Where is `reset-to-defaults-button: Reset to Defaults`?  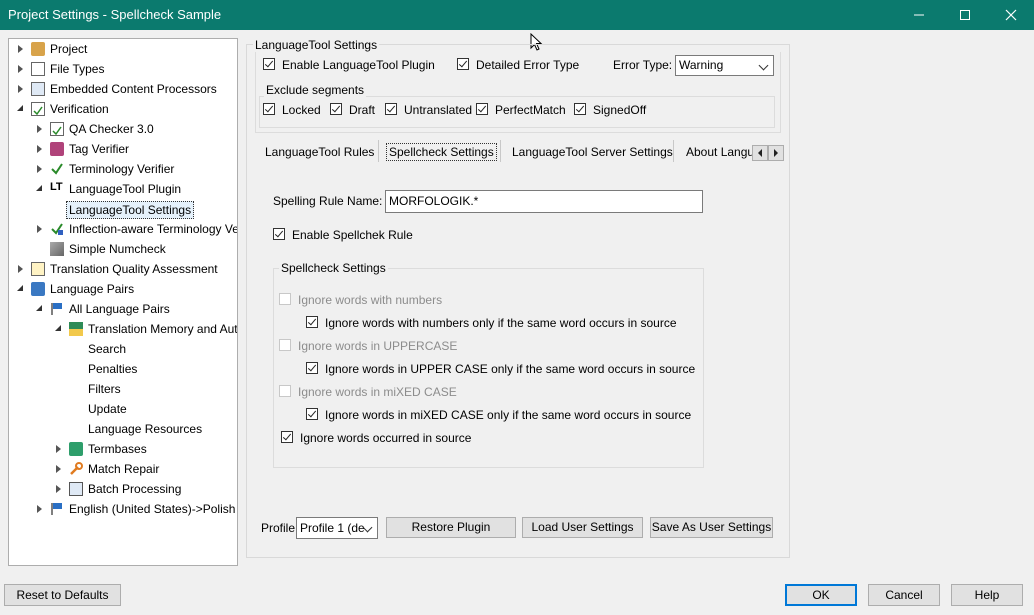 reset-to-defaults-button: Reset to Defaults is located at coordinates (62, 595).